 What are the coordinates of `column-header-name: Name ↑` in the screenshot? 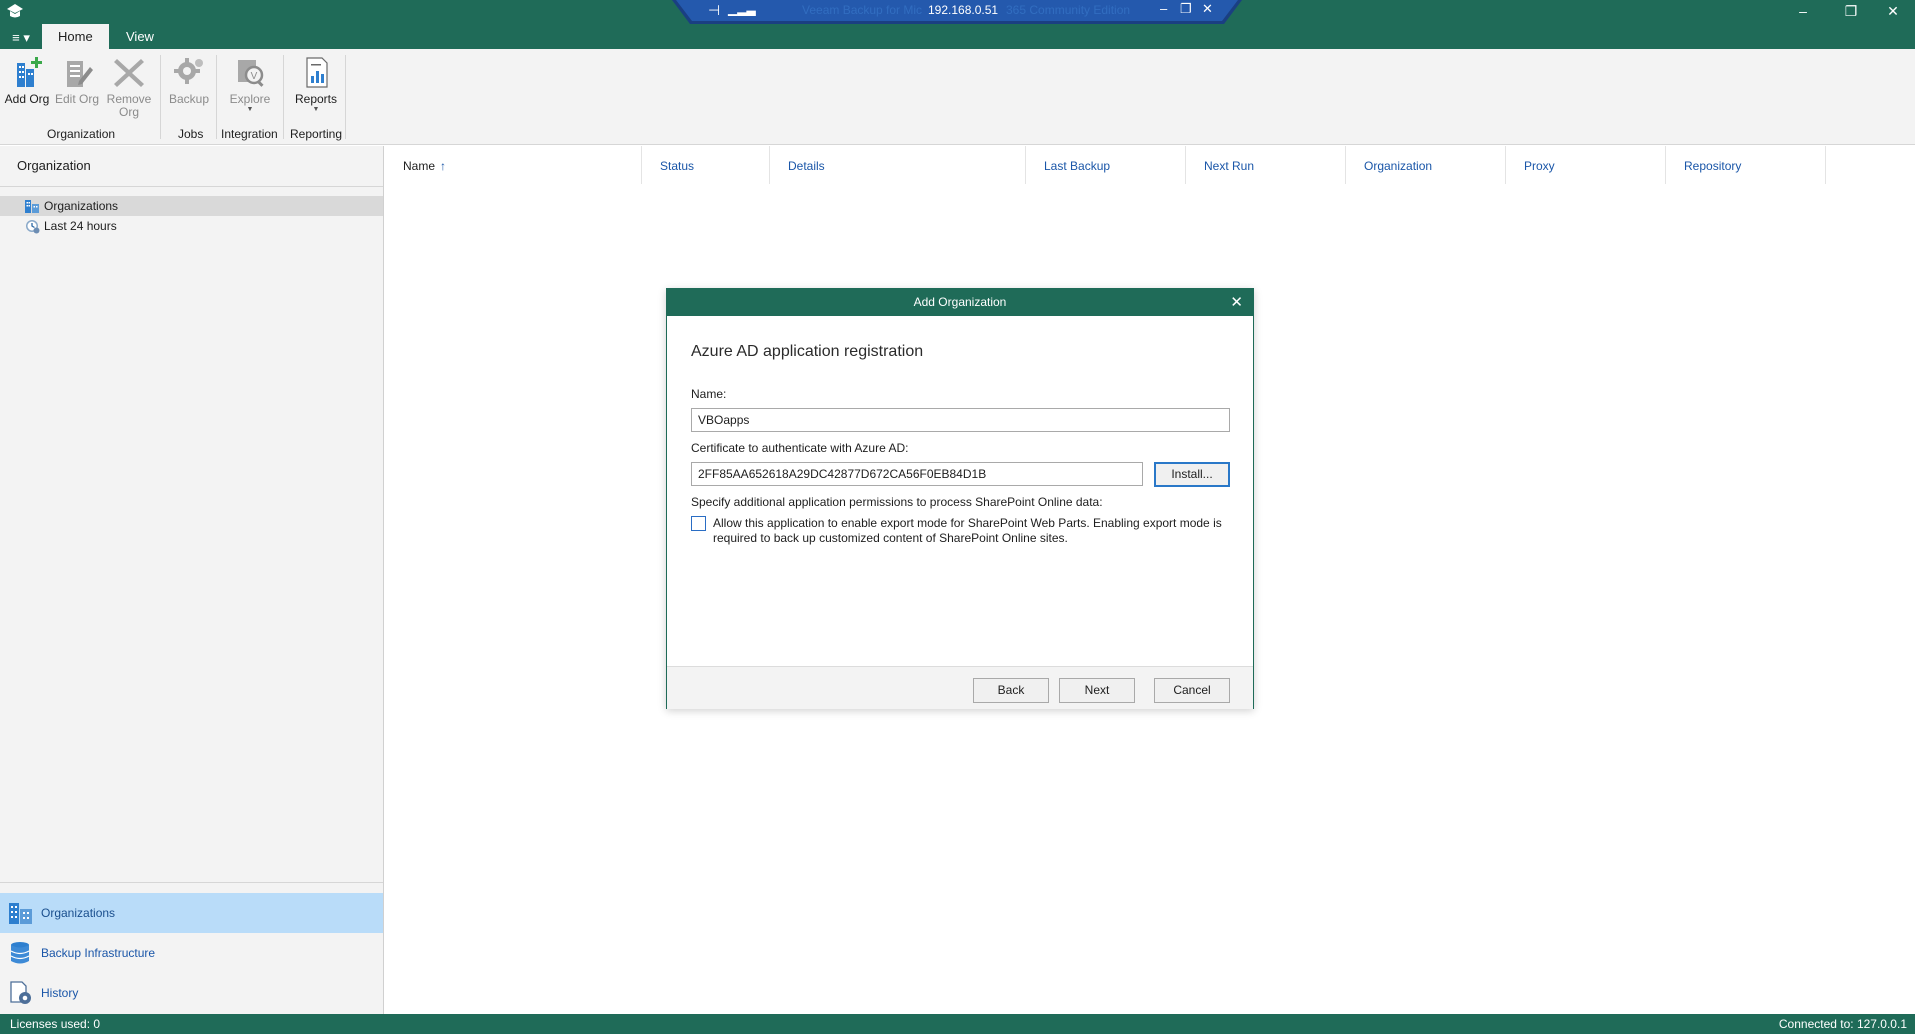 It's located at (513, 165).